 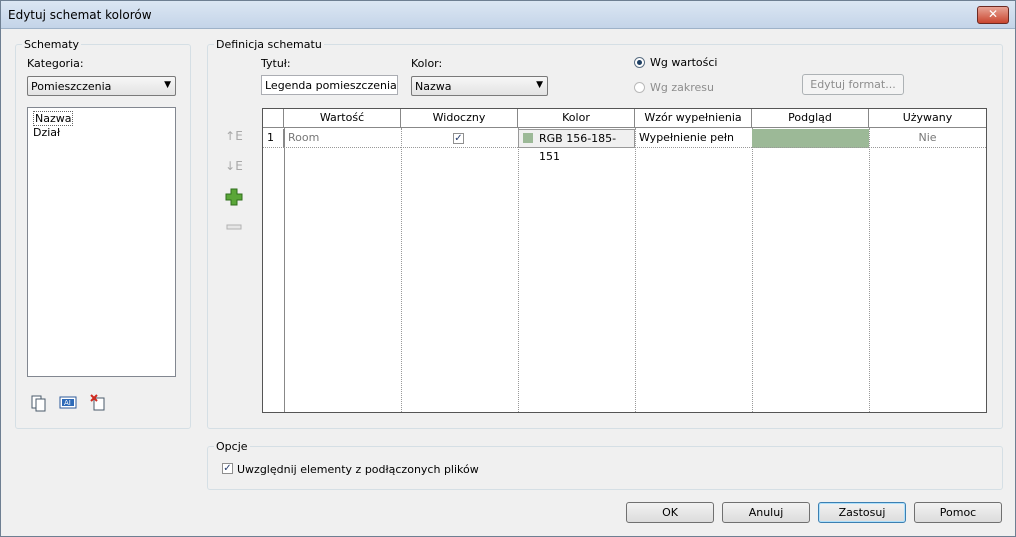 What do you see at coordinates (55, 63) in the screenshot?
I see `category-label: Kategoria:` at bounding box center [55, 63].